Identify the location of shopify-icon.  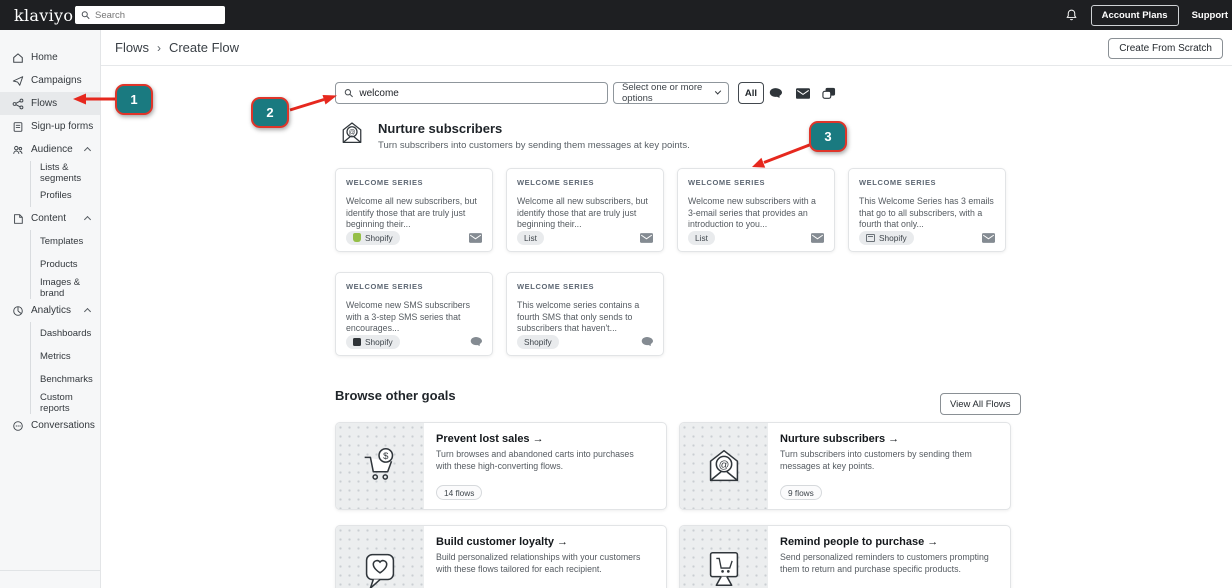
(357, 341).